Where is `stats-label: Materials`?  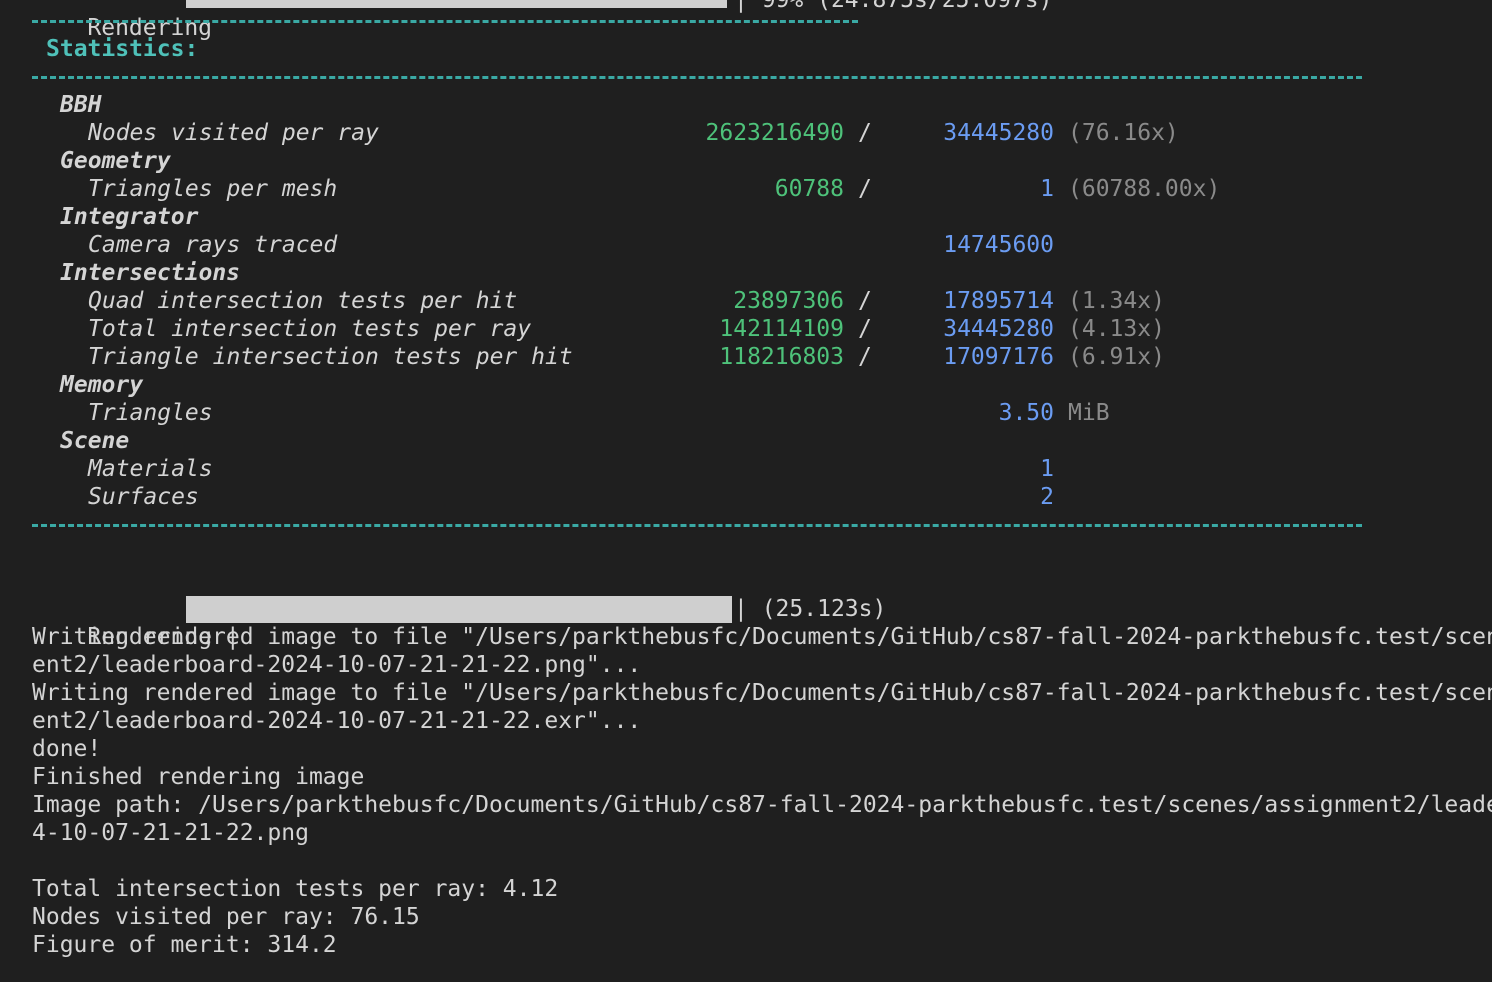
stats-label: Materials is located at coordinates (150, 469).